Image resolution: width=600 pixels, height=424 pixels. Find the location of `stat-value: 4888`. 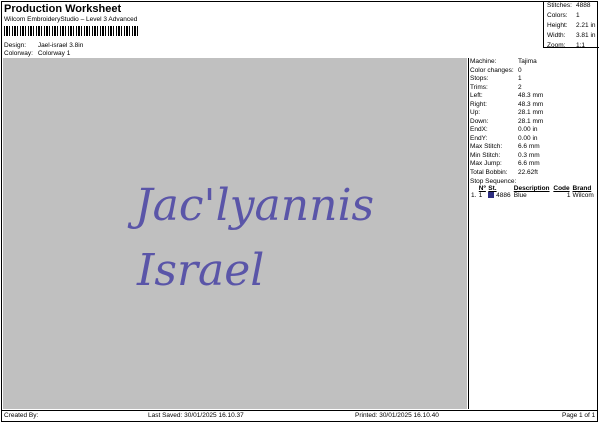

stat-value: 4888 is located at coordinates (583, 5).